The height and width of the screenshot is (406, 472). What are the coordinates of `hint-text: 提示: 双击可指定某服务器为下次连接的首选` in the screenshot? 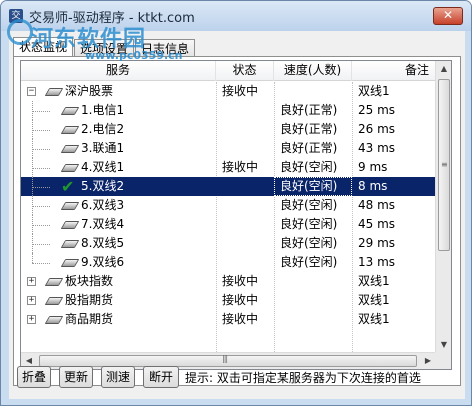 It's located at (303, 378).